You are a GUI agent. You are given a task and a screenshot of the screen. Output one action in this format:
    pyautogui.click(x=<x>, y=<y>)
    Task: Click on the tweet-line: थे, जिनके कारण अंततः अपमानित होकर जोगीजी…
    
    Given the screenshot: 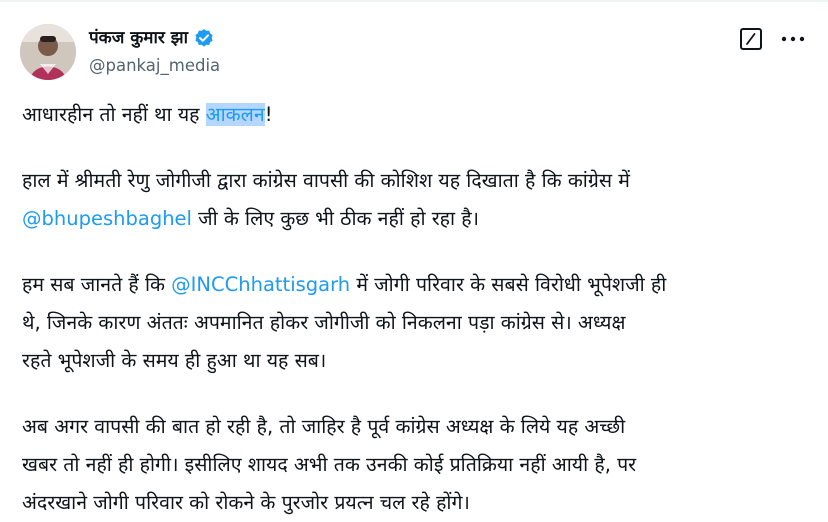 What is the action you would take?
    pyautogui.click(x=324, y=322)
    